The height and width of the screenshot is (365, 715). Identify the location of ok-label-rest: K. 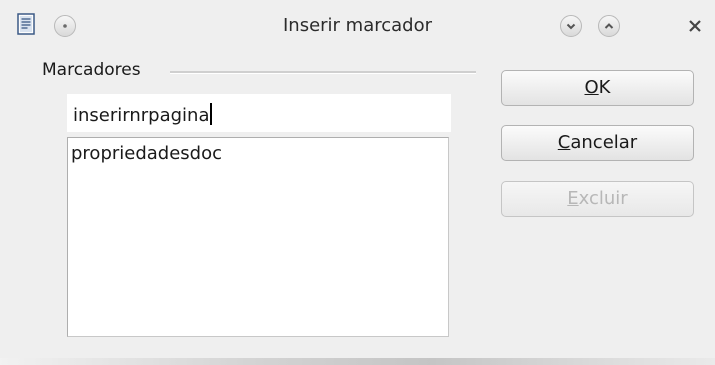
(604, 87).